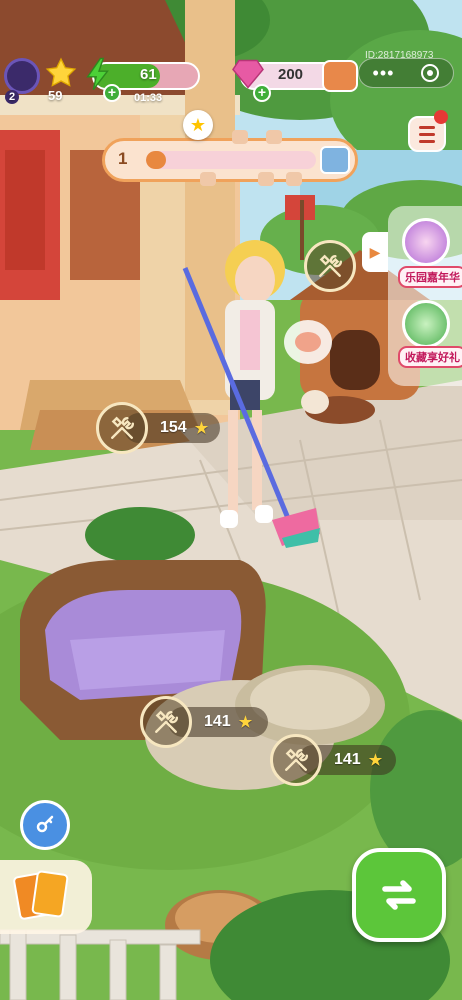 The image size is (462, 1000). I want to click on energy-value: 61, so click(148, 74).